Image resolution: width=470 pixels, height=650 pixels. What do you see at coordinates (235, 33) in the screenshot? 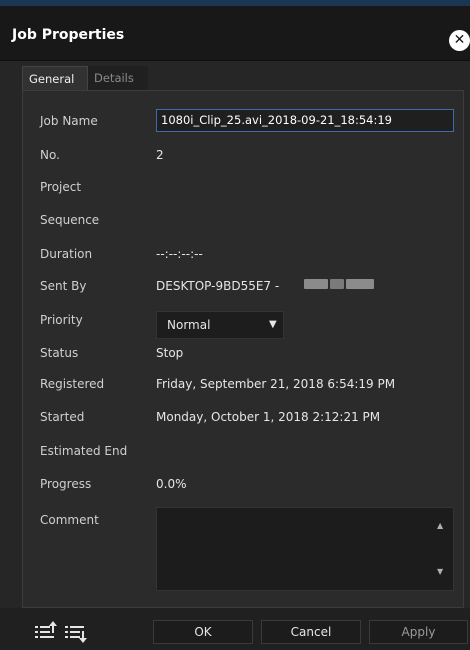
I see `title-bar: Job Properties ✕` at bounding box center [235, 33].